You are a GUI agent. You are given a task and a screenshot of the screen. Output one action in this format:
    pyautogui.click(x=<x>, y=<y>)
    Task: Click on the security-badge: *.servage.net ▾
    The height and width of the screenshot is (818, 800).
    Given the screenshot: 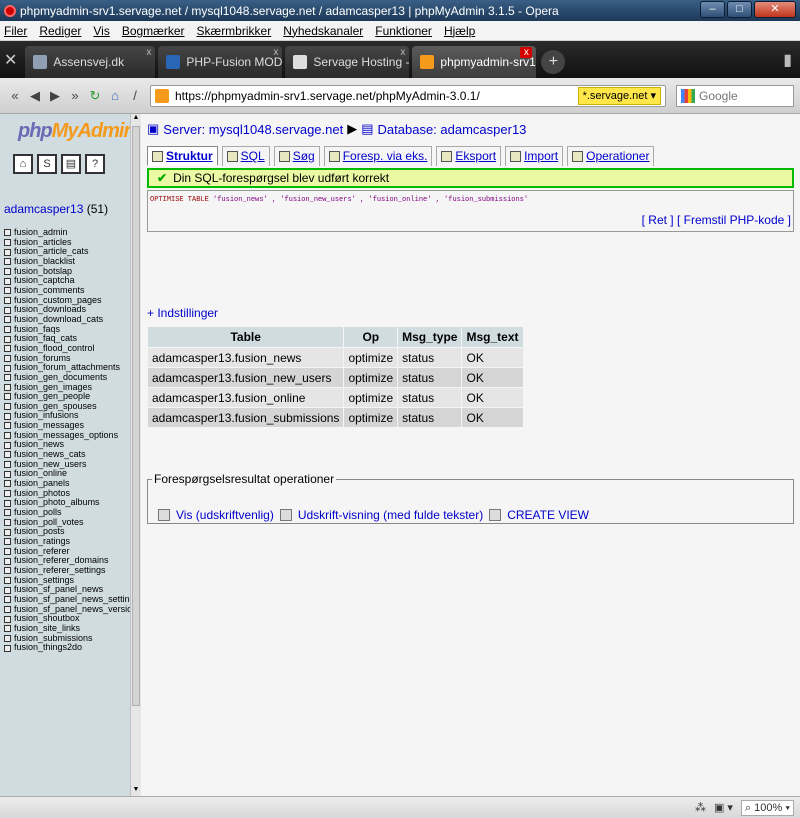 What is the action you would take?
    pyautogui.click(x=619, y=96)
    